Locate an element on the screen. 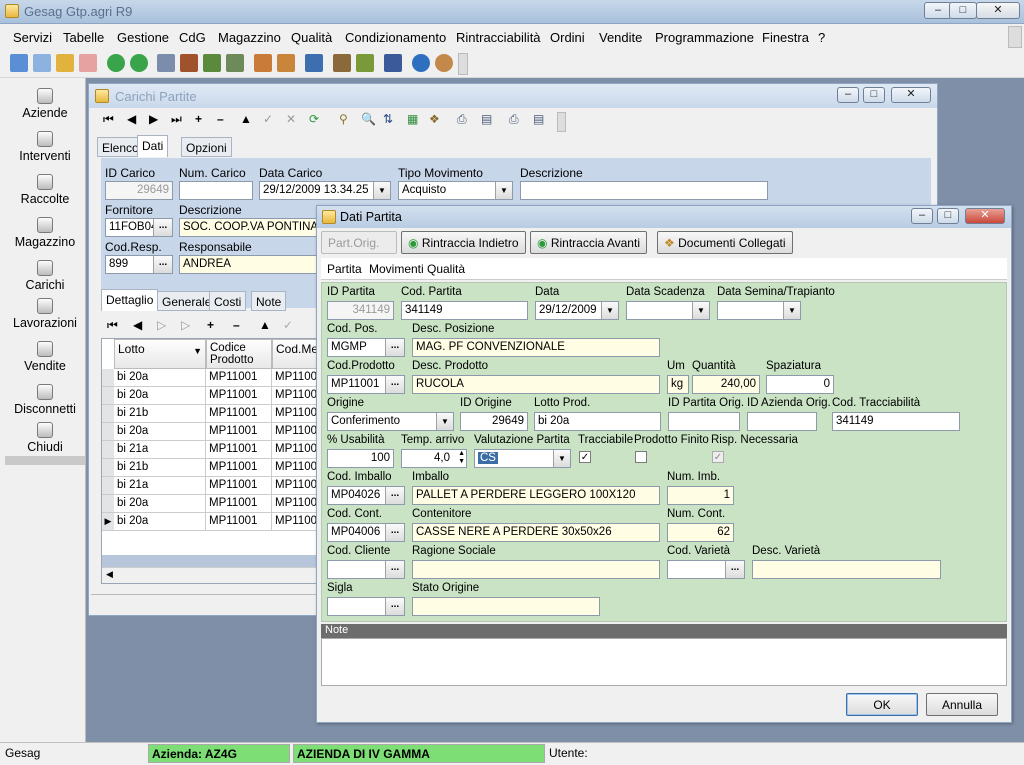 The image size is (1024, 765). menu-programmazione: Programmazione is located at coordinates (704, 37).